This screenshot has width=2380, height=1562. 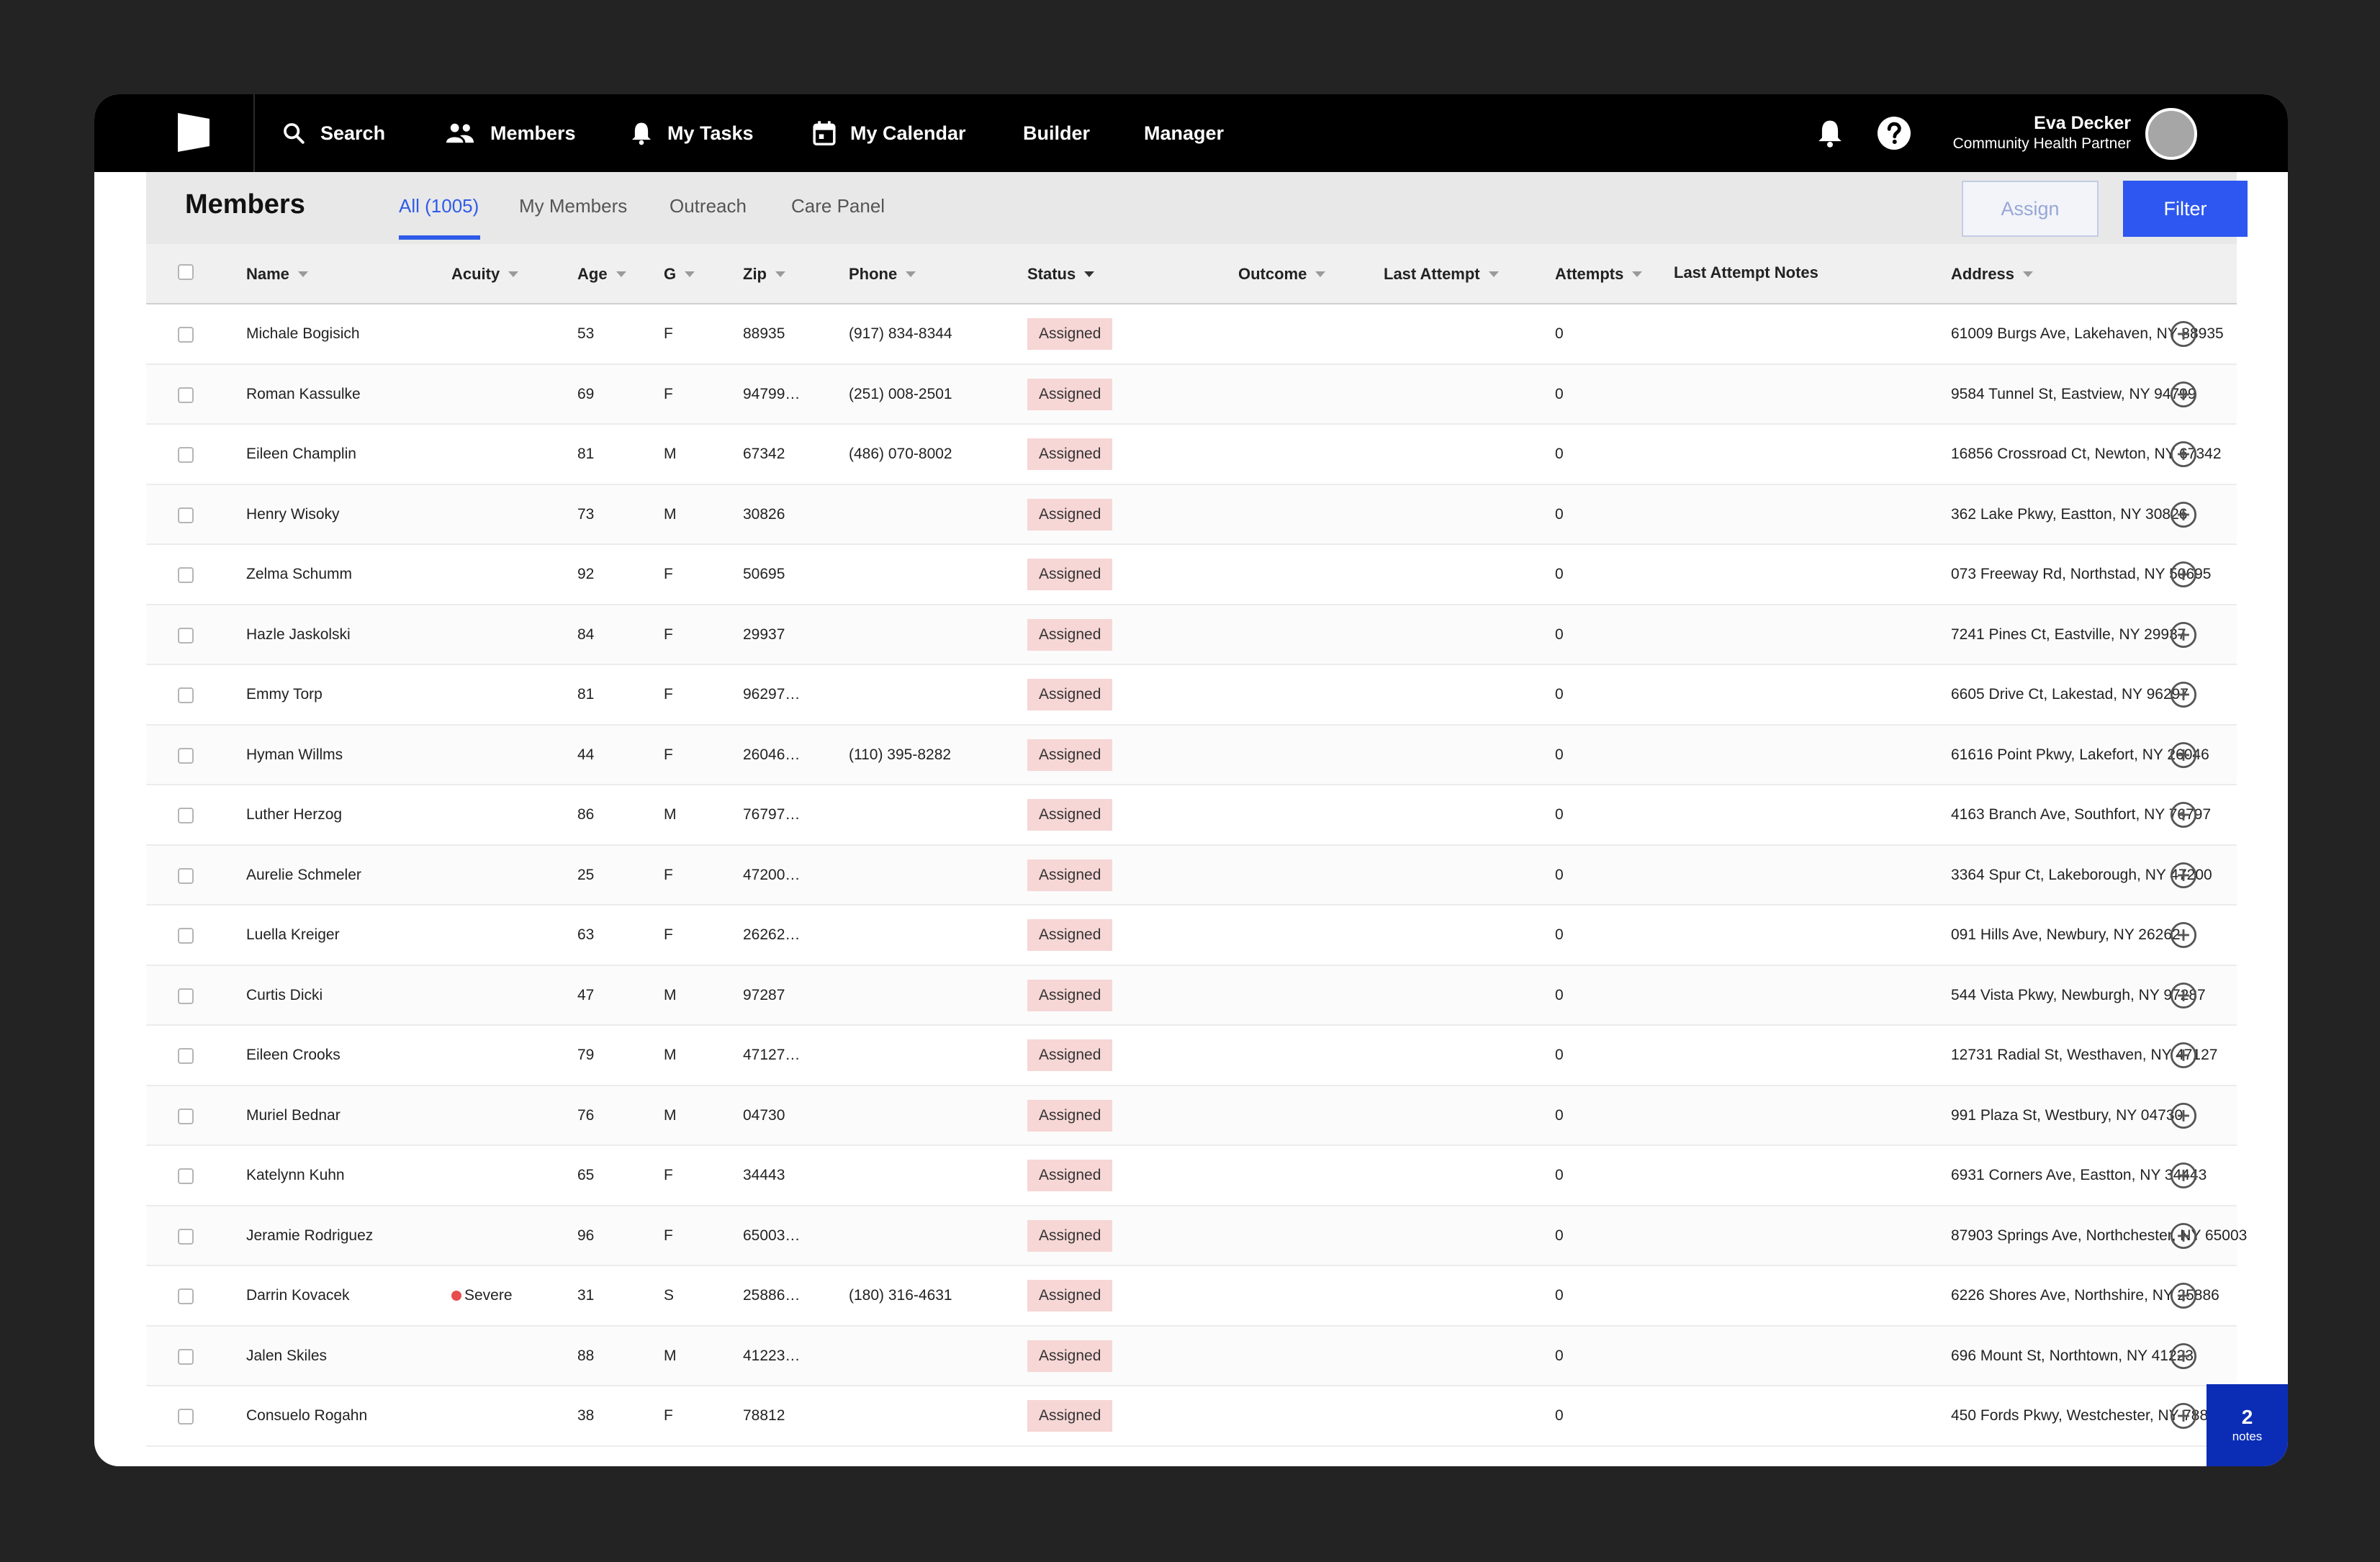 What do you see at coordinates (186, 272) in the screenshot?
I see `select-all-checkbox` at bounding box center [186, 272].